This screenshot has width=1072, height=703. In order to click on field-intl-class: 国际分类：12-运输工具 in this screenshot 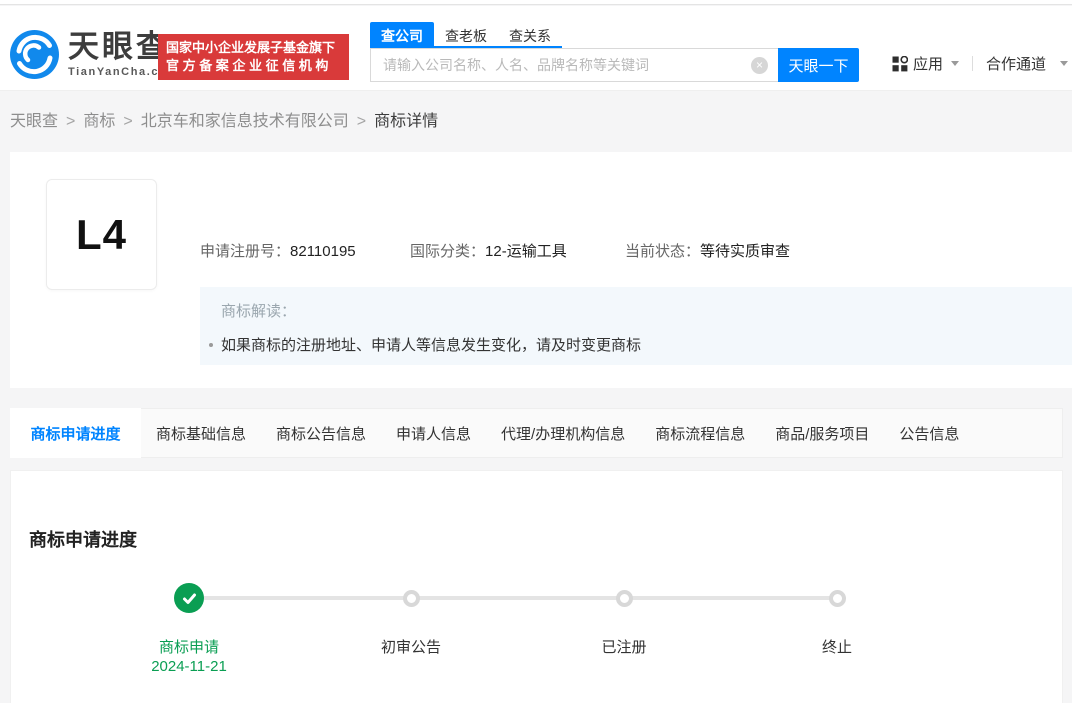, I will do `click(488, 250)`.